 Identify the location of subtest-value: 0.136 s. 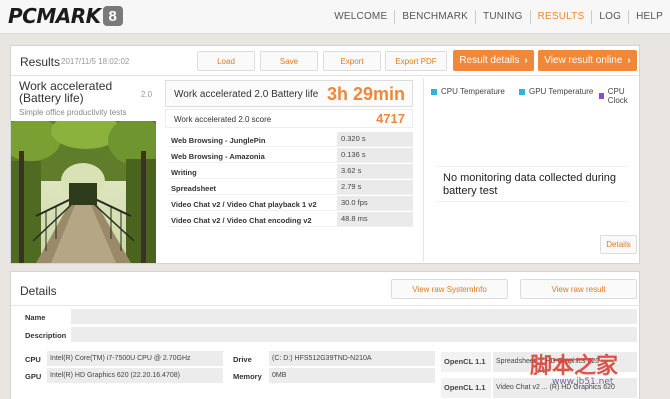
(375, 155).